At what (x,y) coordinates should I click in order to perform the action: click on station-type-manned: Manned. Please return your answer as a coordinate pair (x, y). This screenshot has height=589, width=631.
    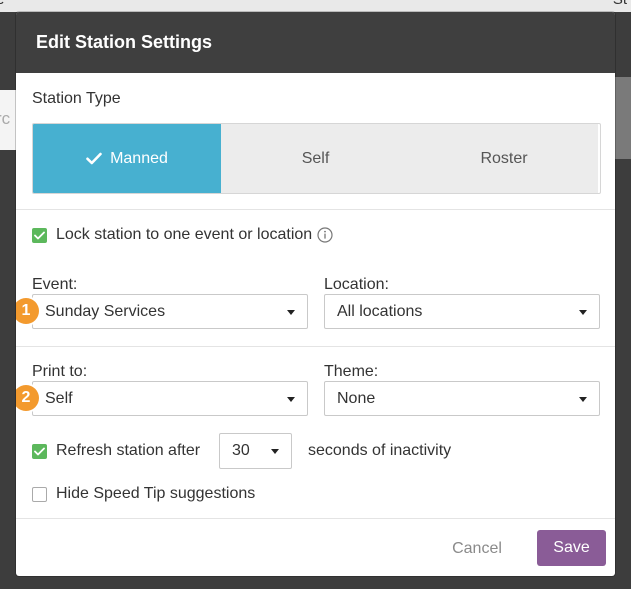
    Looking at the image, I should click on (127, 158).